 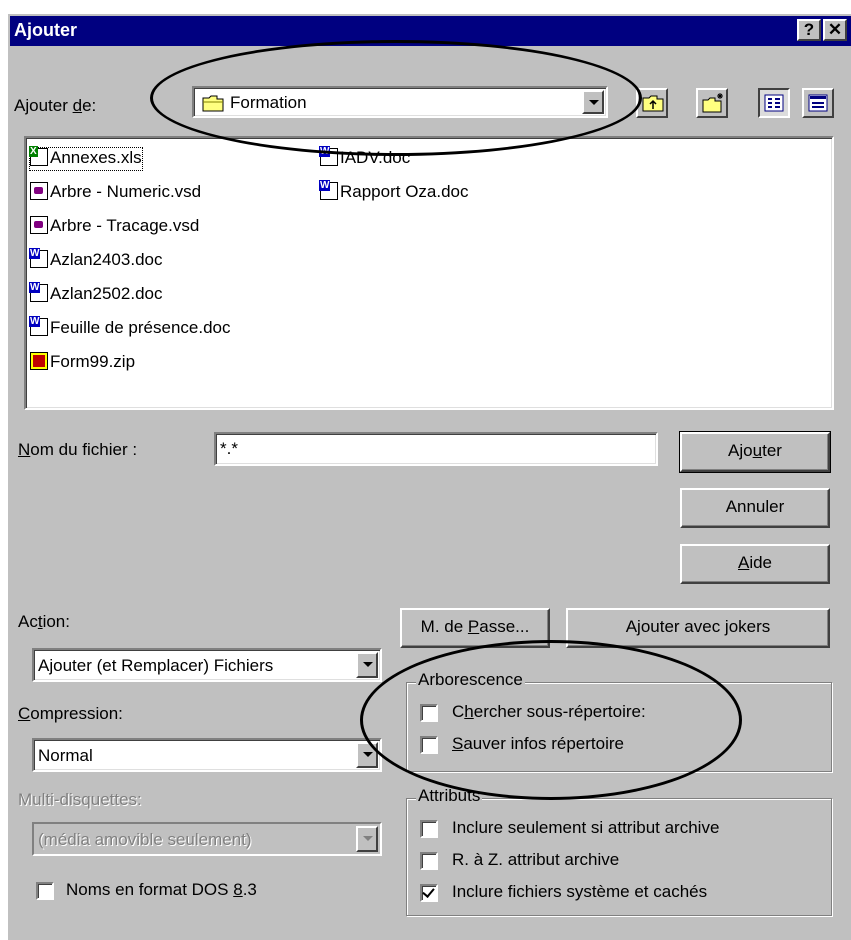 What do you see at coordinates (436, 449) in the screenshot?
I see `filename-input: *.*` at bounding box center [436, 449].